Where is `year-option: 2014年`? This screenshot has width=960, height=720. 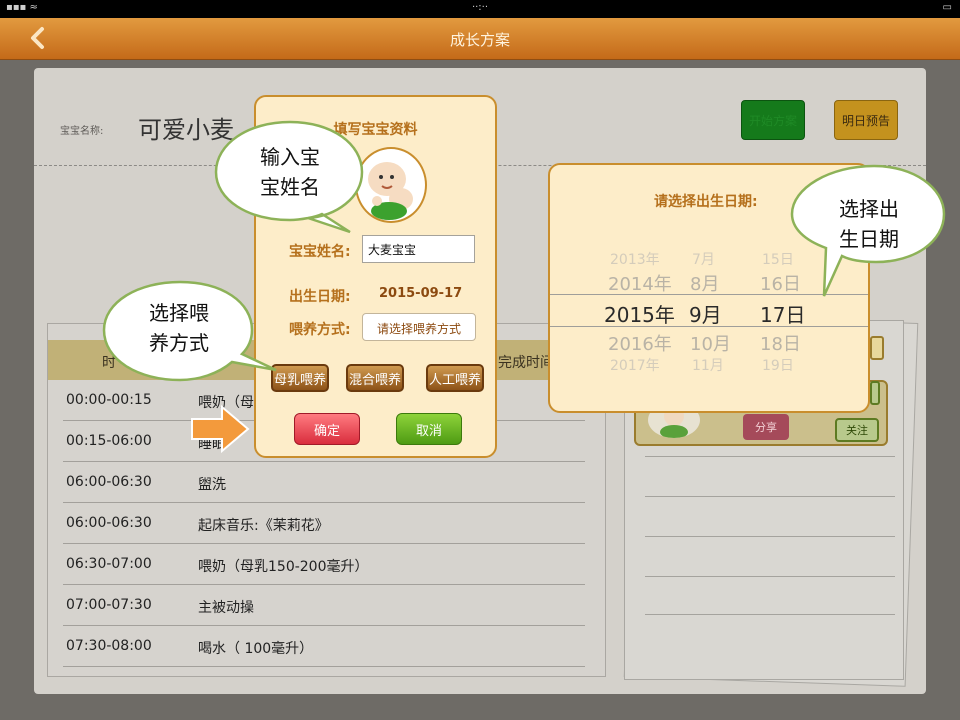 year-option: 2014年 is located at coordinates (640, 283).